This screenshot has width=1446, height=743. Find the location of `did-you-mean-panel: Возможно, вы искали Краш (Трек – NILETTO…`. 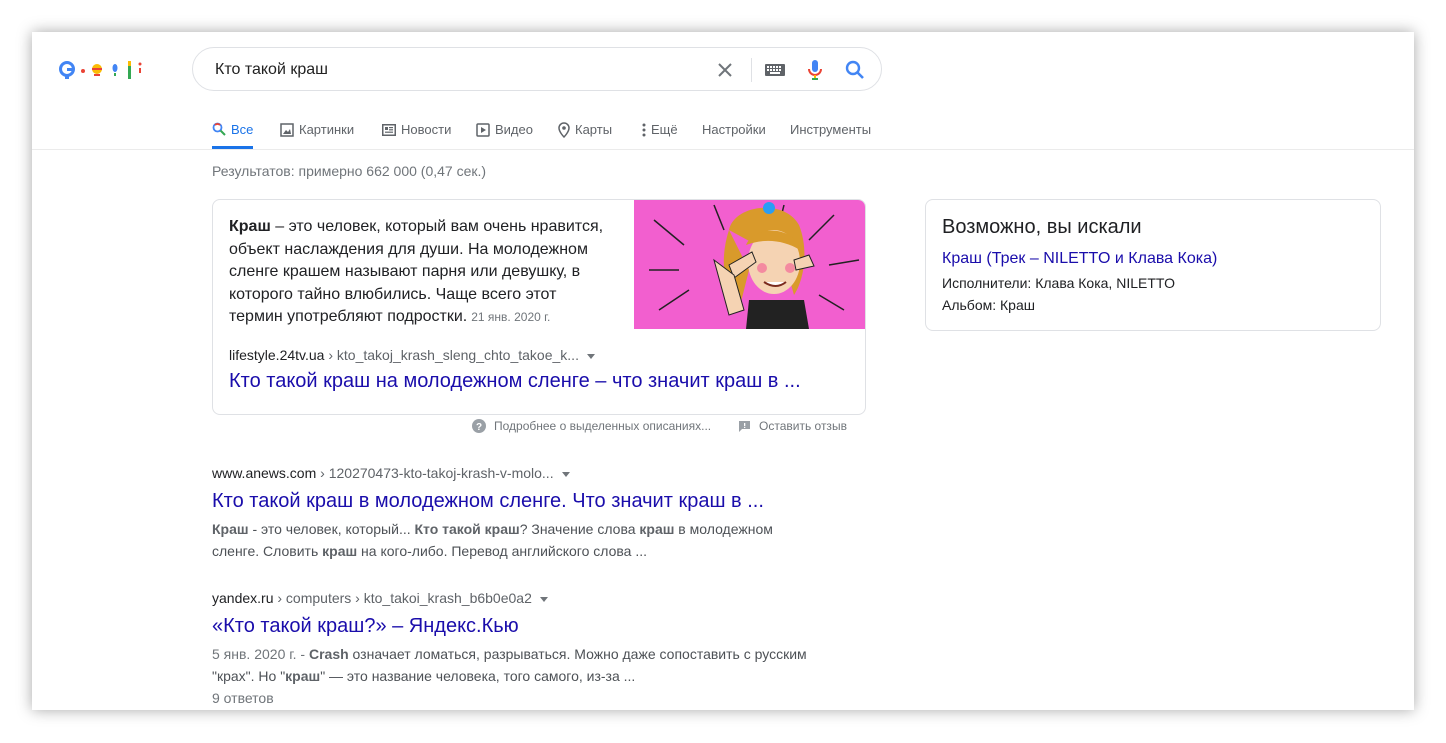

did-you-mean-panel: Возможно, вы искали Краш (Трек – NILETTO… is located at coordinates (1153, 265).